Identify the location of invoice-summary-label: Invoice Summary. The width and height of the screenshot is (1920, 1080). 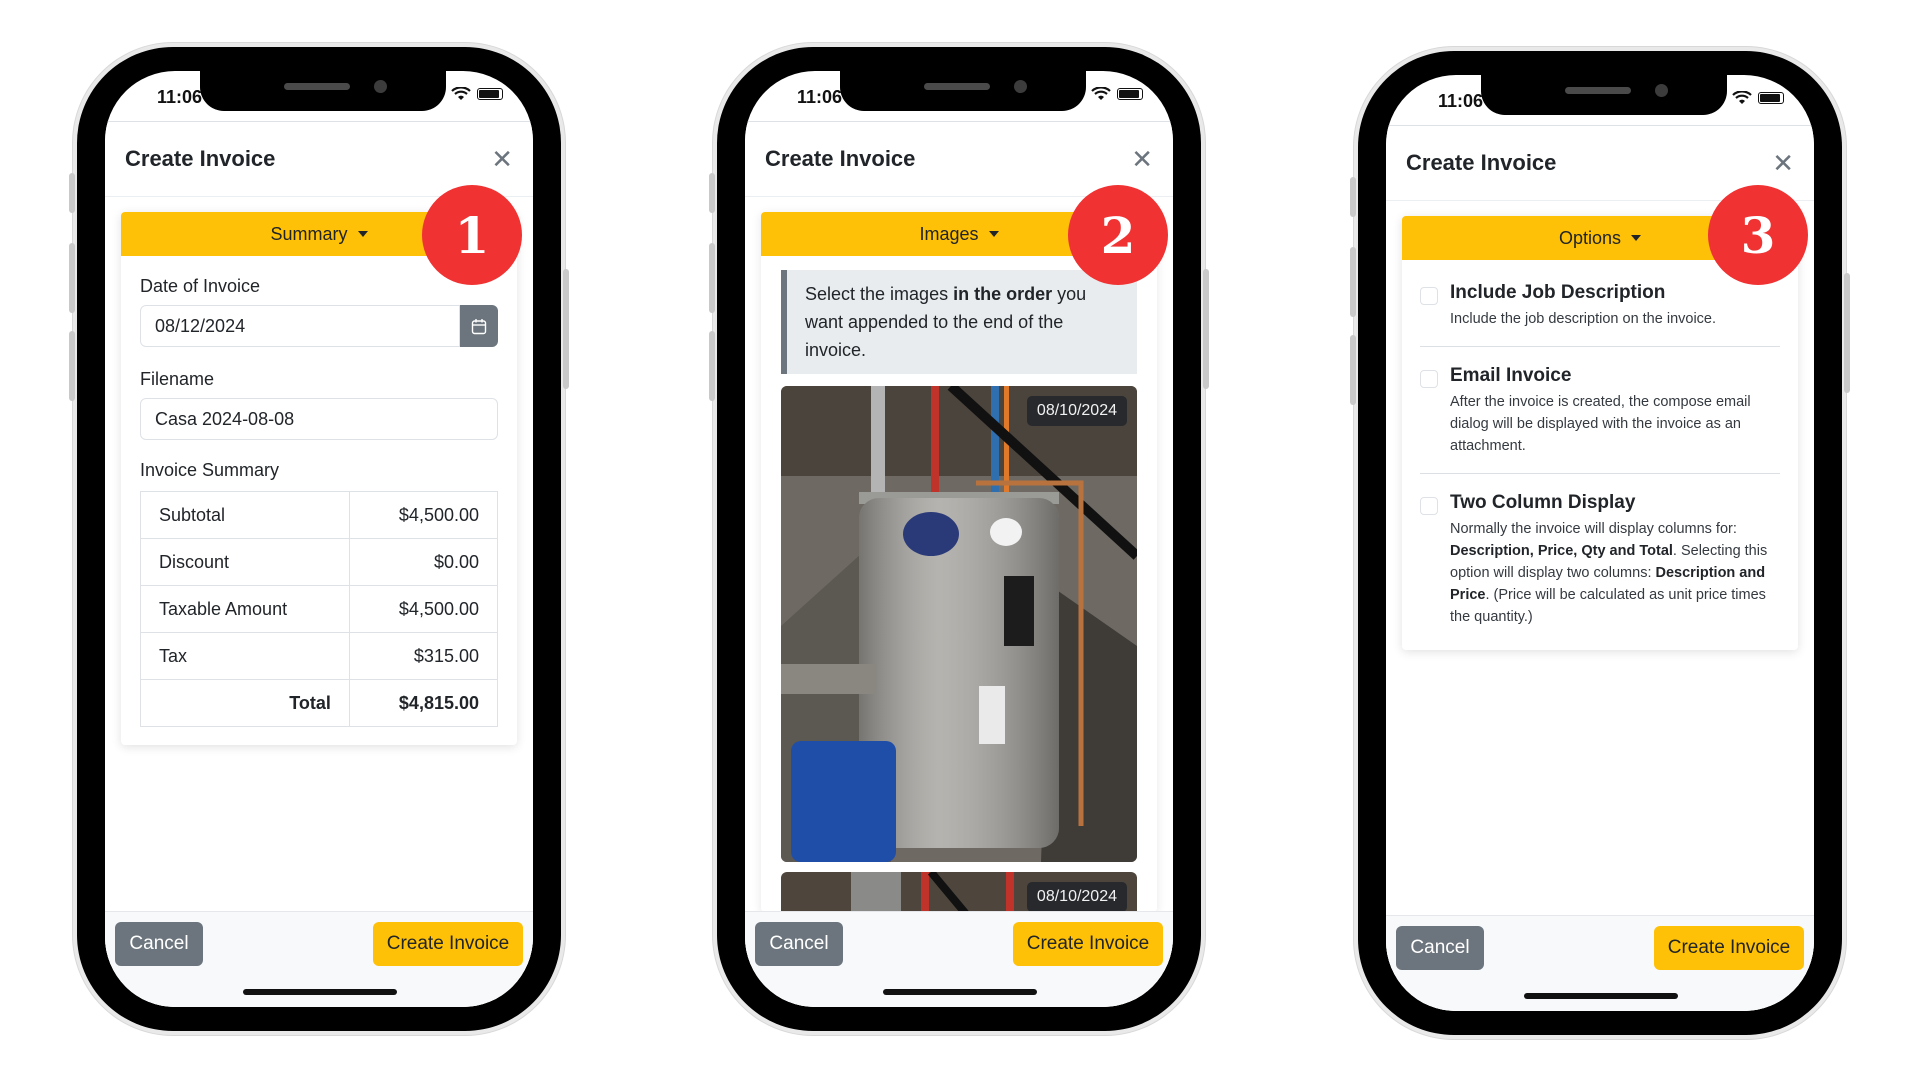
(210, 470).